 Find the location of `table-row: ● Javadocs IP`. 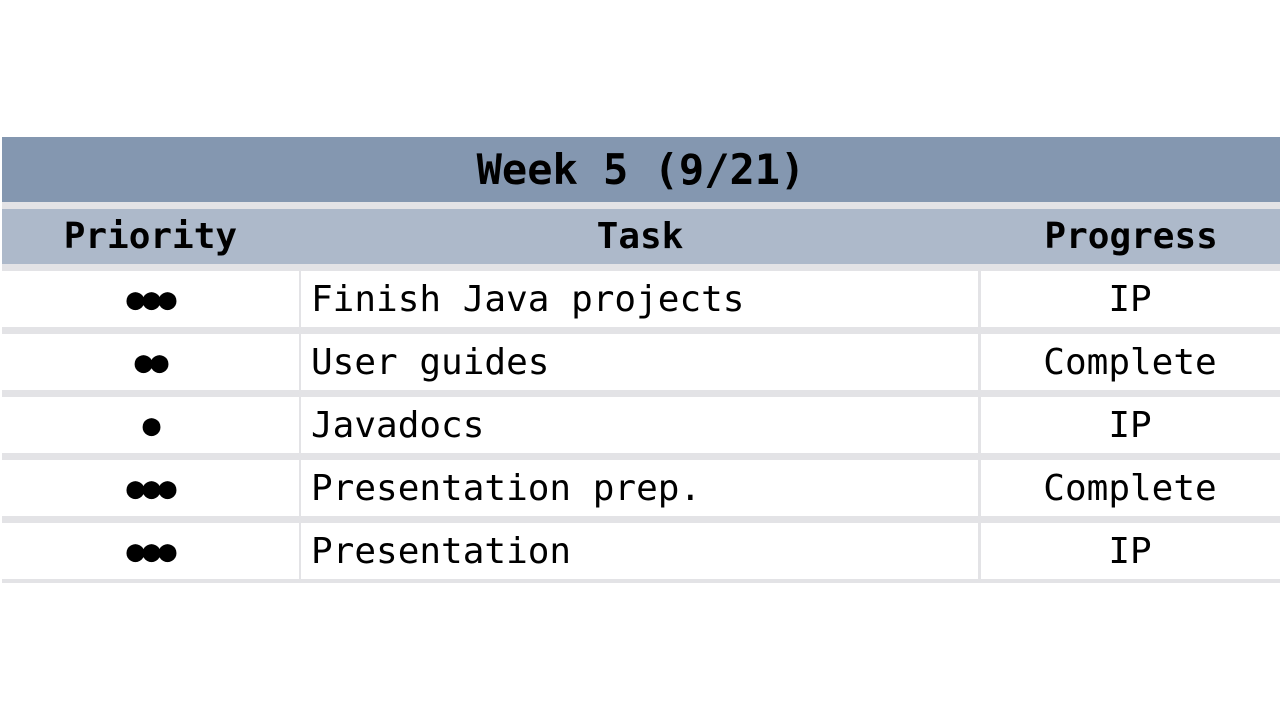

table-row: ● Javadocs IP is located at coordinates (641, 425).